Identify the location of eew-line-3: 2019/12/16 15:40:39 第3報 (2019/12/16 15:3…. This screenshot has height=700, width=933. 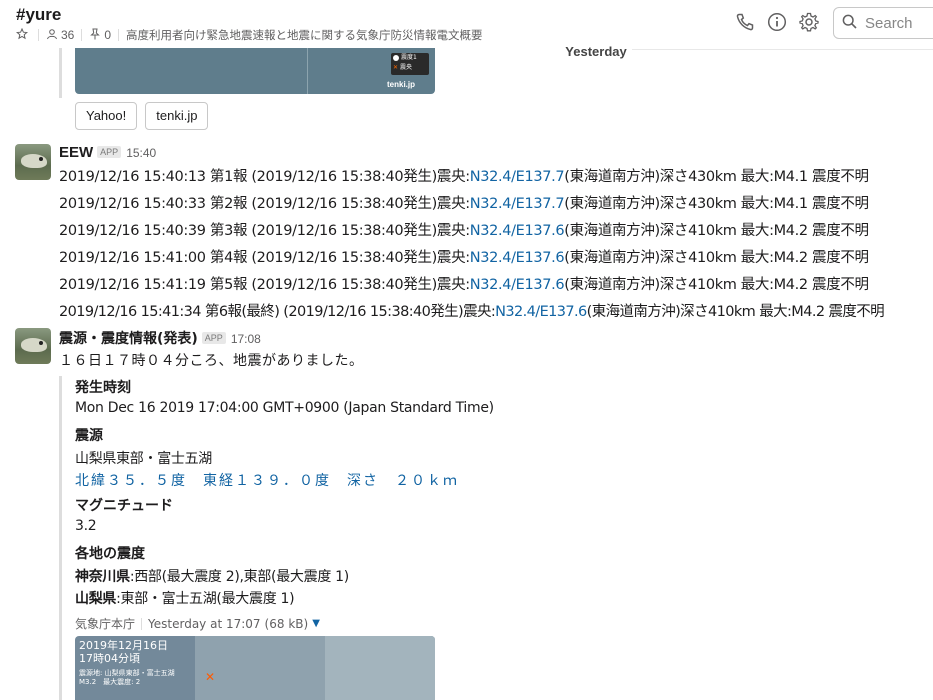
(464, 231).